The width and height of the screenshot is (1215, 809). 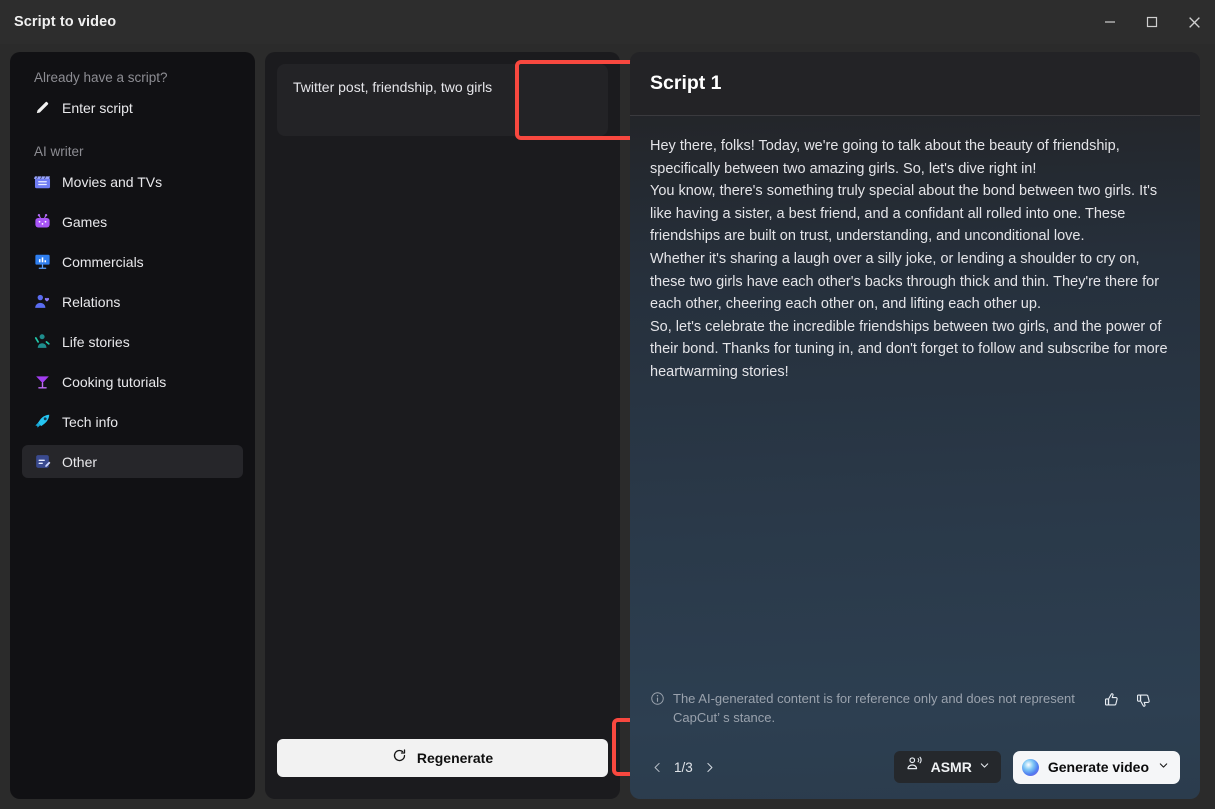 What do you see at coordinates (42, 422) in the screenshot?
I see `rocket-icon` at bounding box center [42, 422].